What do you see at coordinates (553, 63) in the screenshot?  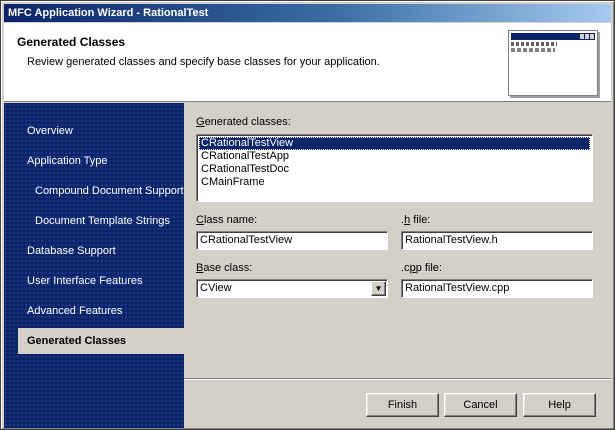 I see `window-preview-icon` at bounding box center [553, 63].